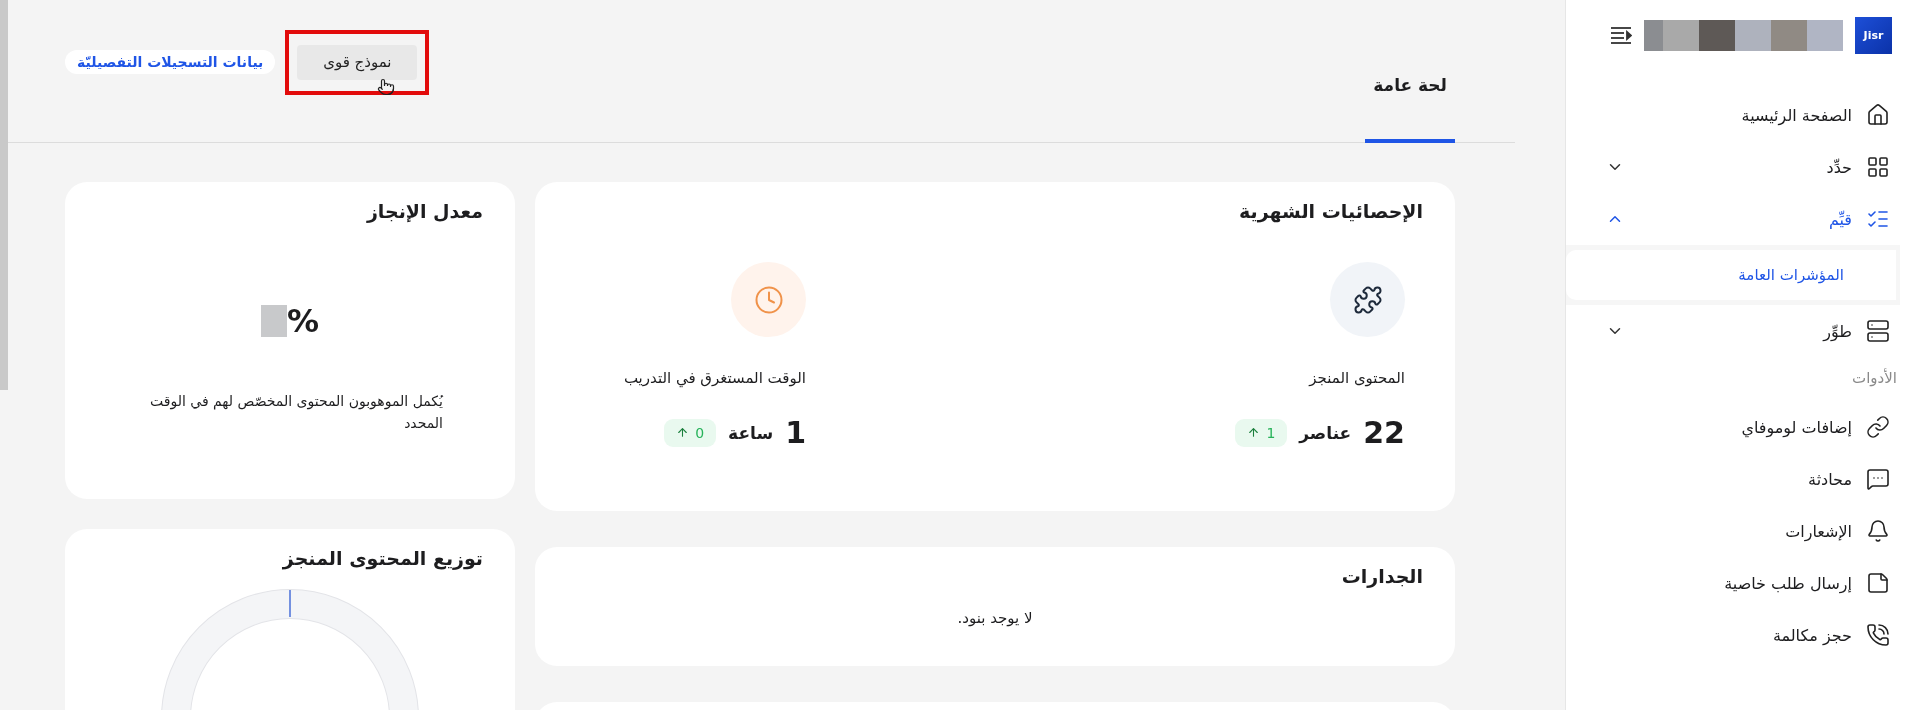 The image size is (1912, 710). What do you see at coordinates (386, 86) in the screenshot?
I see `hand-pointer-icon` at bounding box center [386, 86].